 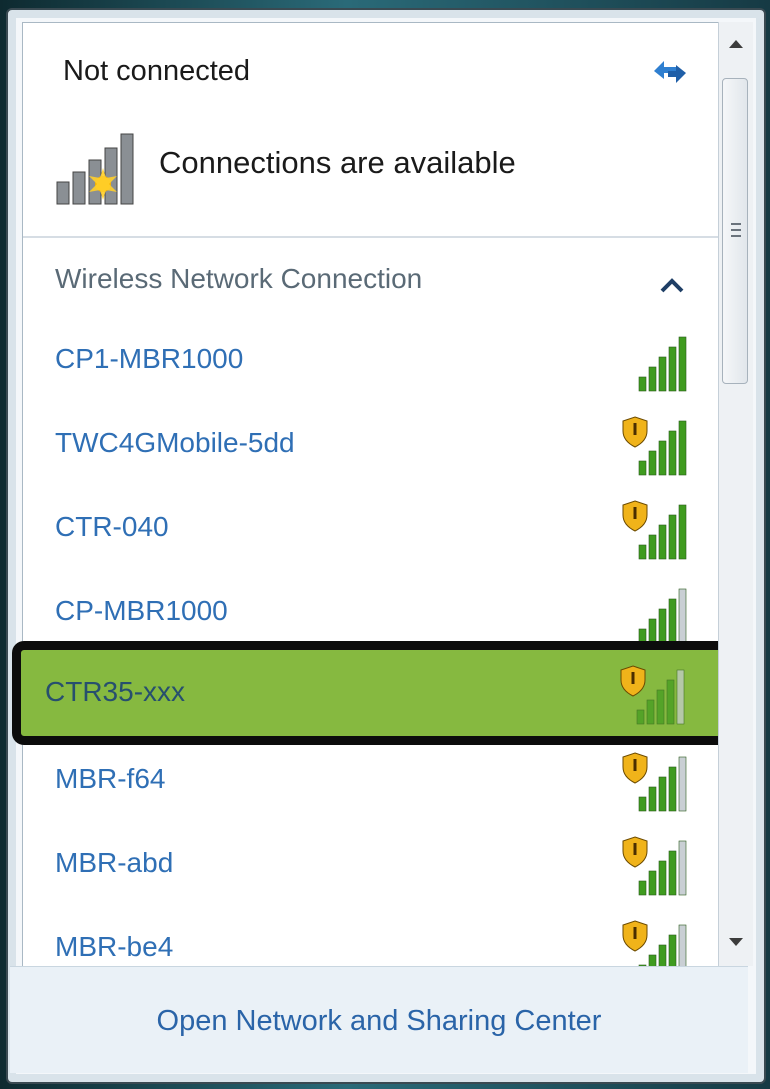 What do you see at coordinates (337, 162) in the screenshot?
I see `status-subtitle: Connections are available` at bounding box center [337, 162].